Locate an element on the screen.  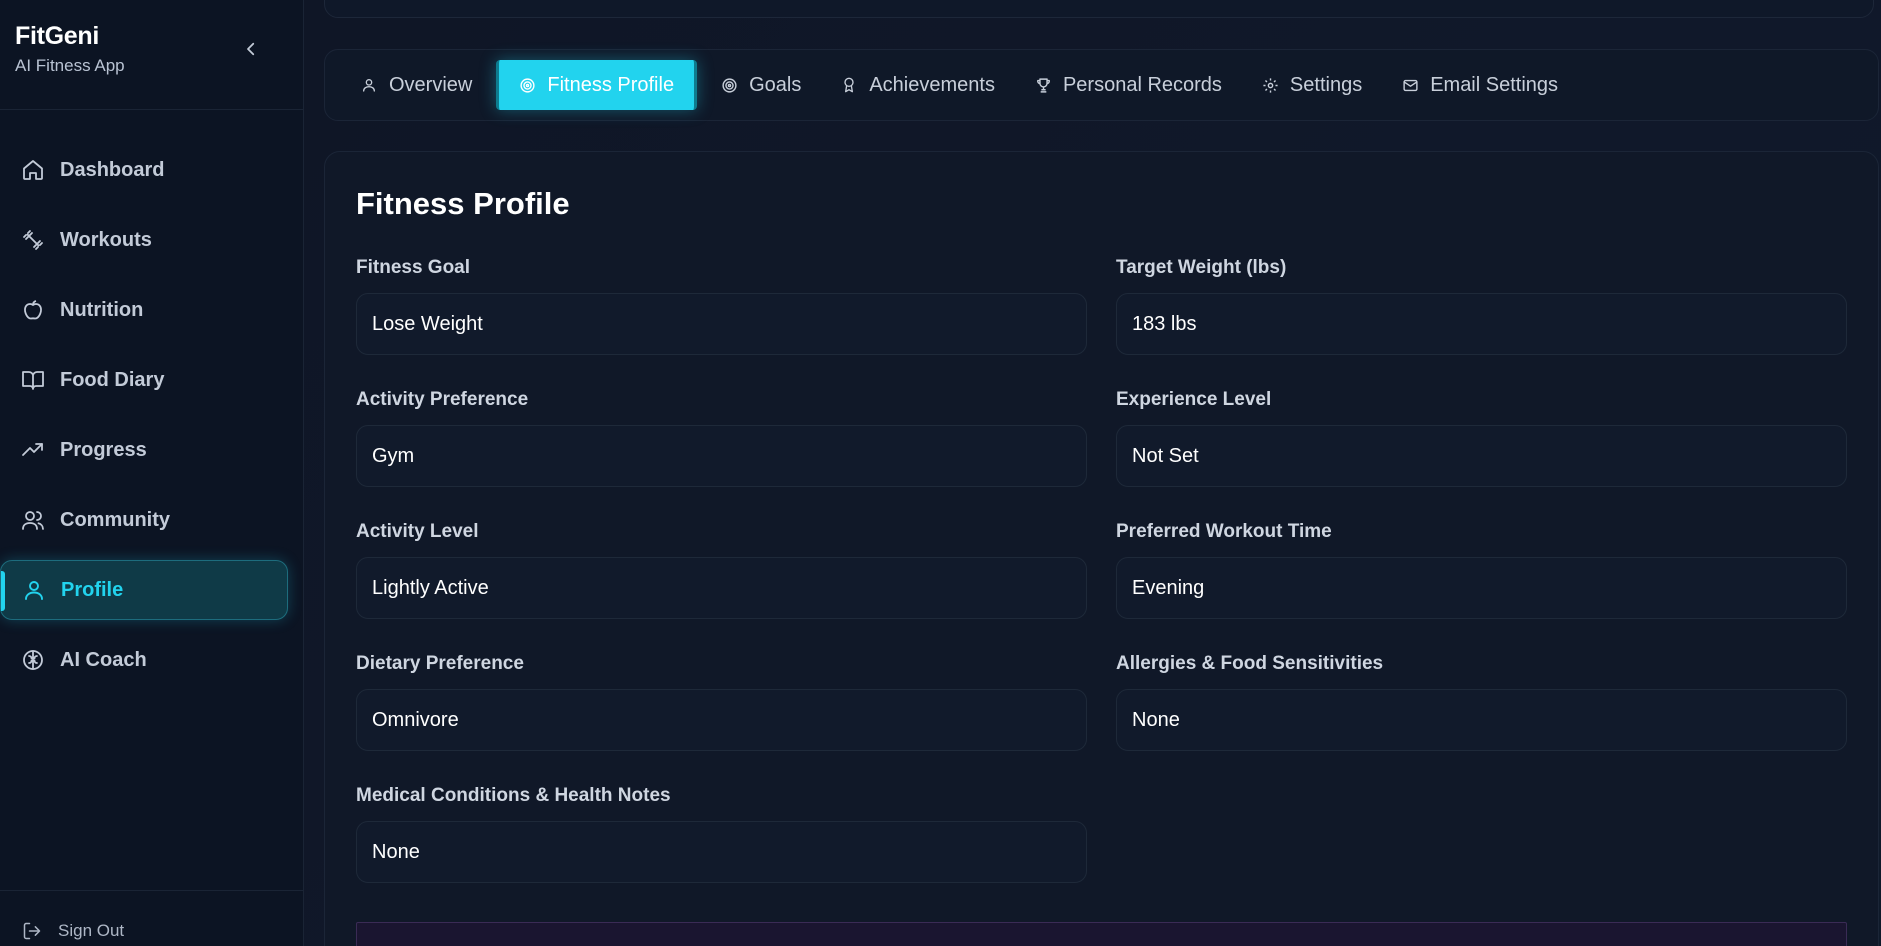
sign-out-button: Sign Out is located at coordinates (73, 931).